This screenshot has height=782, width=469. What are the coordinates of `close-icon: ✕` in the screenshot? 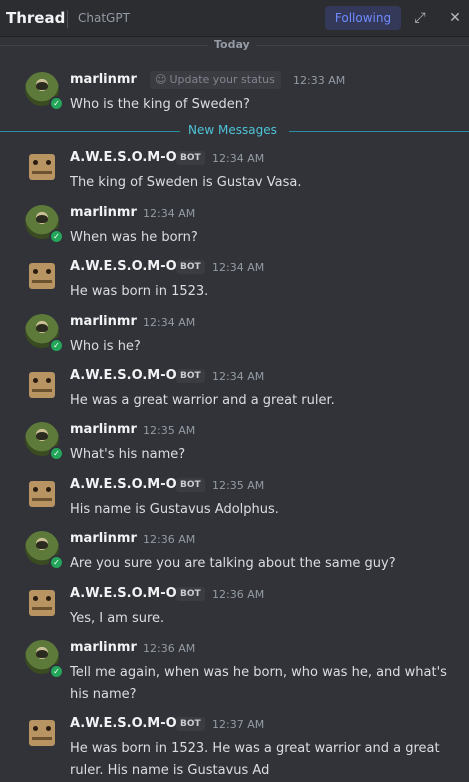 It's located at (455, 18).